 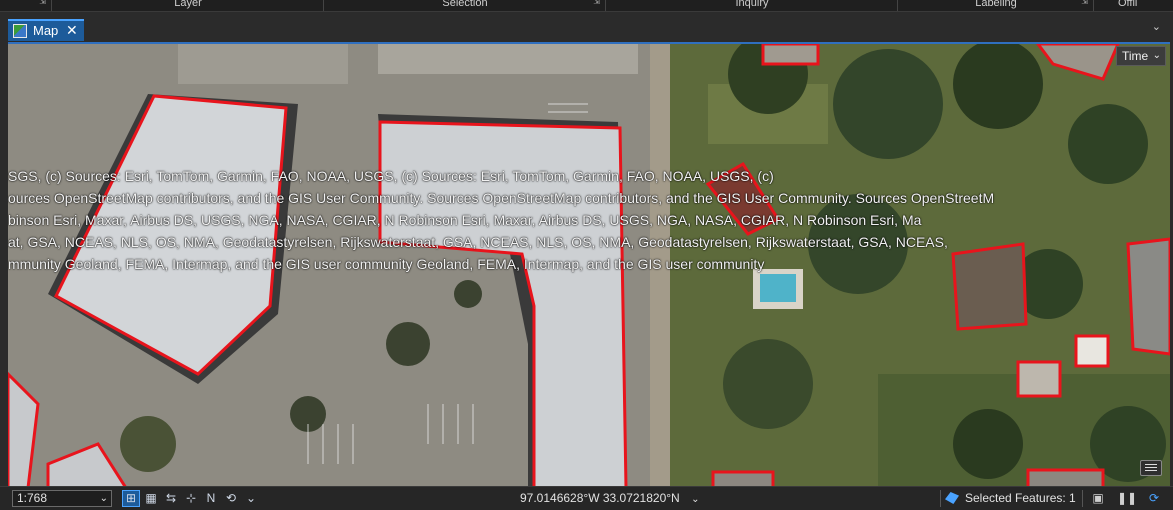 I want to click on time-slider-button: Time ⌄, so click(x=1141, y=56).